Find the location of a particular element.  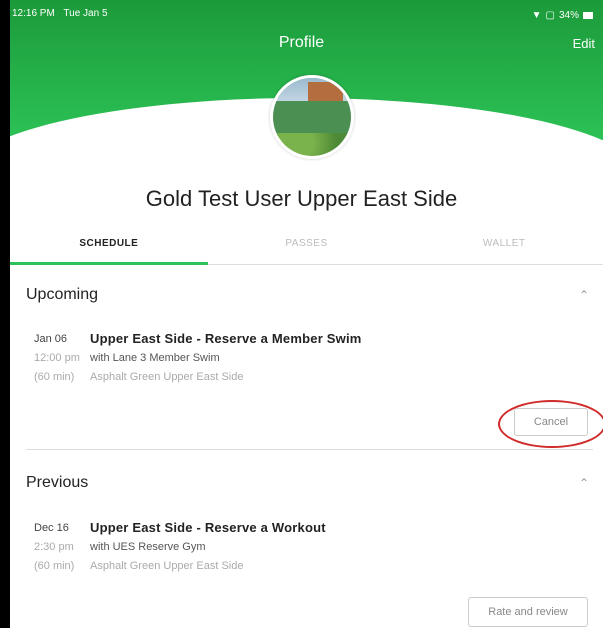

section-divider is located at coordinates (309, 449).